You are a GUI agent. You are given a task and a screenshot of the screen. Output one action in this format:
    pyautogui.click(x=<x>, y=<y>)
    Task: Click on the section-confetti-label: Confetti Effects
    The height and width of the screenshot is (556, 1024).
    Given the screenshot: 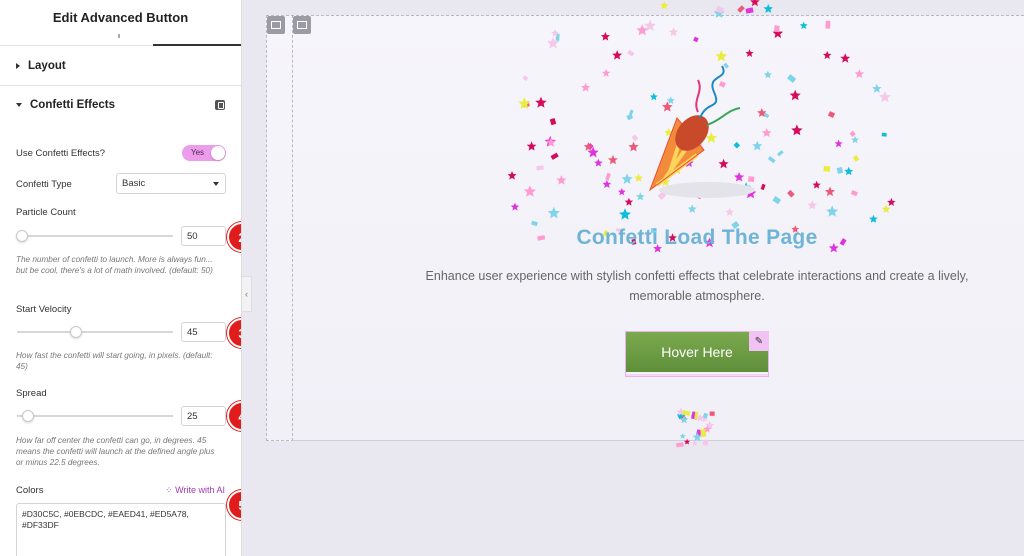 What is the action you would take?
    pyautogui.click(x=72, y=105)
    